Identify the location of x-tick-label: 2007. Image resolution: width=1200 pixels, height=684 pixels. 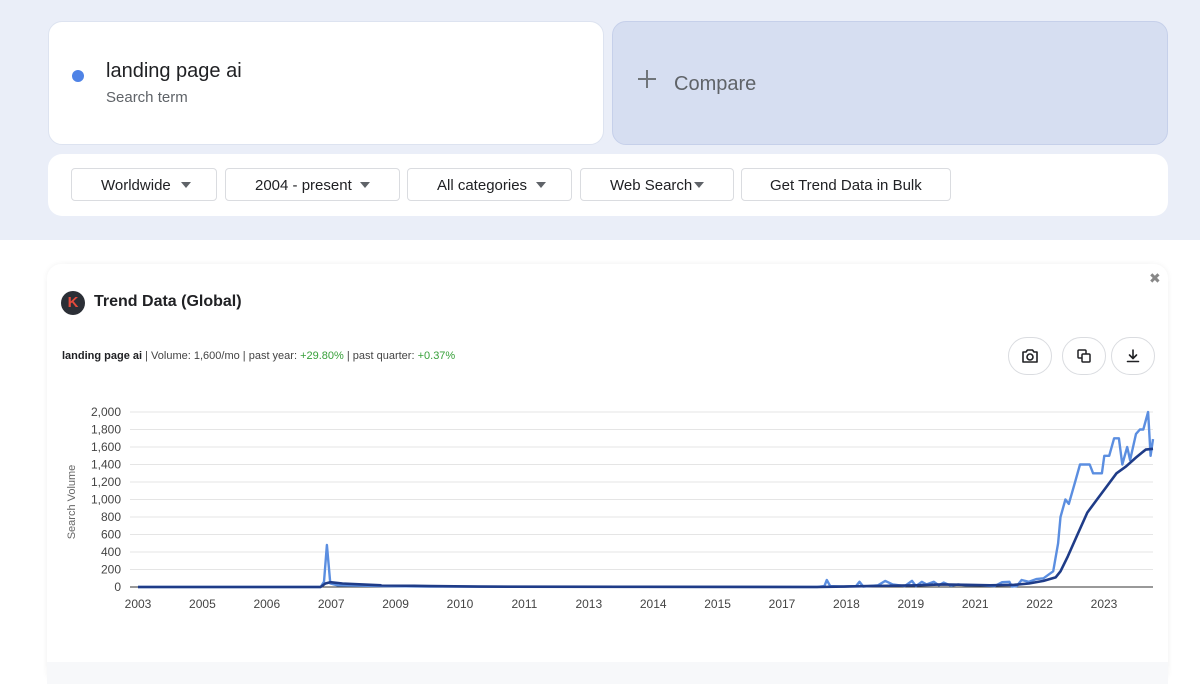
(331, 604).